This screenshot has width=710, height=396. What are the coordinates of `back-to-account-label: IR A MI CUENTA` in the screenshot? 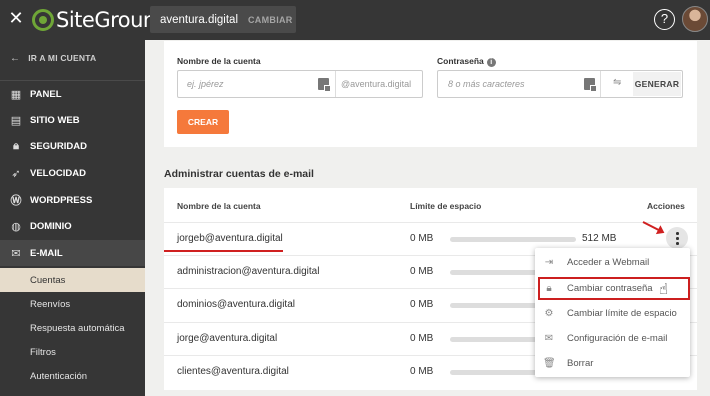 It's located at (62, 58).